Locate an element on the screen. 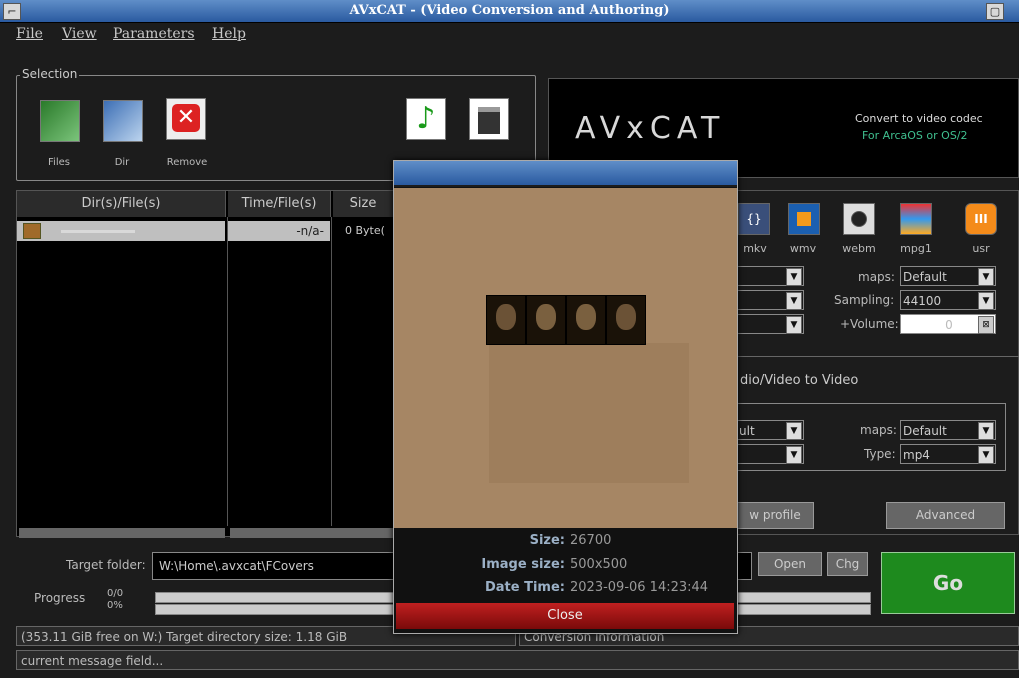 The image size is (1019, 678). sampling-select: 44100 ▼ is located at coordinates (948, 300).